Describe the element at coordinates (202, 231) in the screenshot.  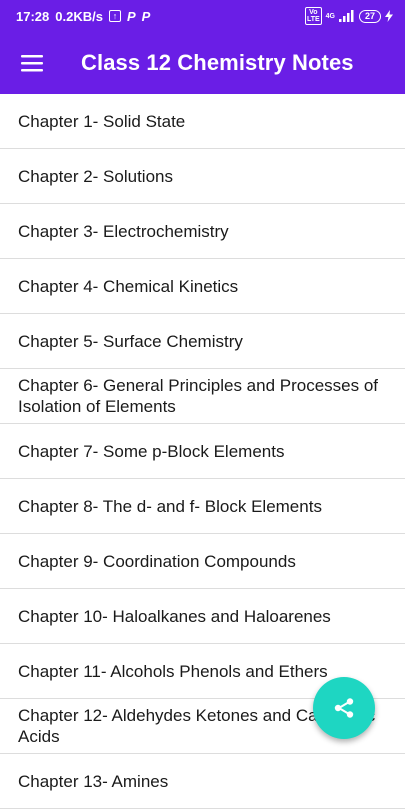
I see `chapter-item-3: Chapter 3- Electrochemistry` at that location.